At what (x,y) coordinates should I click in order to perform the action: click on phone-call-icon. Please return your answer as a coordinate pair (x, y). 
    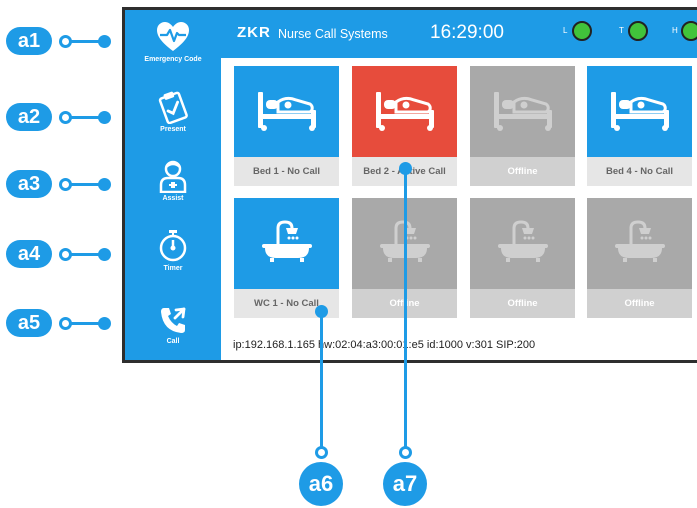
    Looking at the image, I should click on (173, 320).